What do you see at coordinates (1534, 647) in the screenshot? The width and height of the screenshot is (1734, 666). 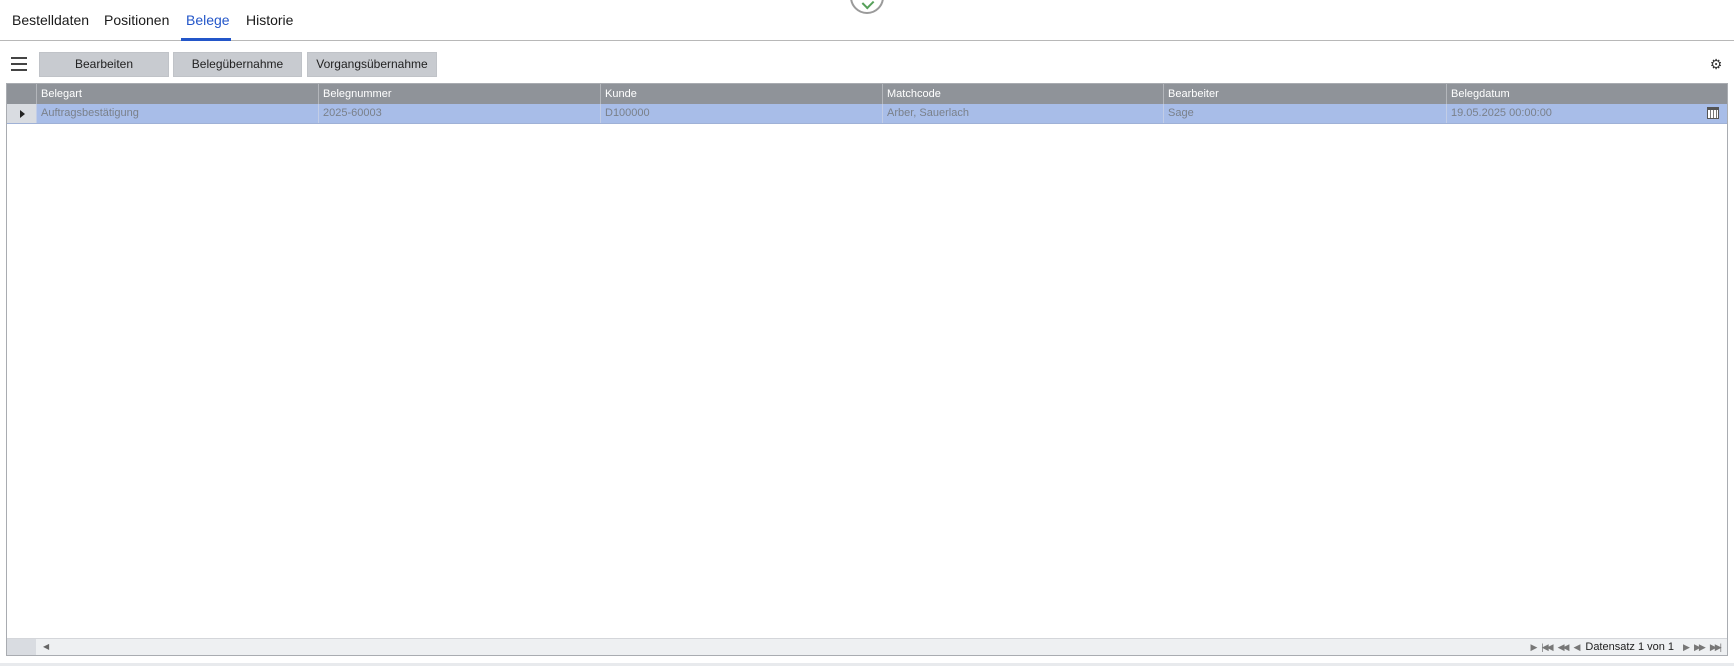 I see `pager-play-icon: ▶` at bounding box center [1534, 647].